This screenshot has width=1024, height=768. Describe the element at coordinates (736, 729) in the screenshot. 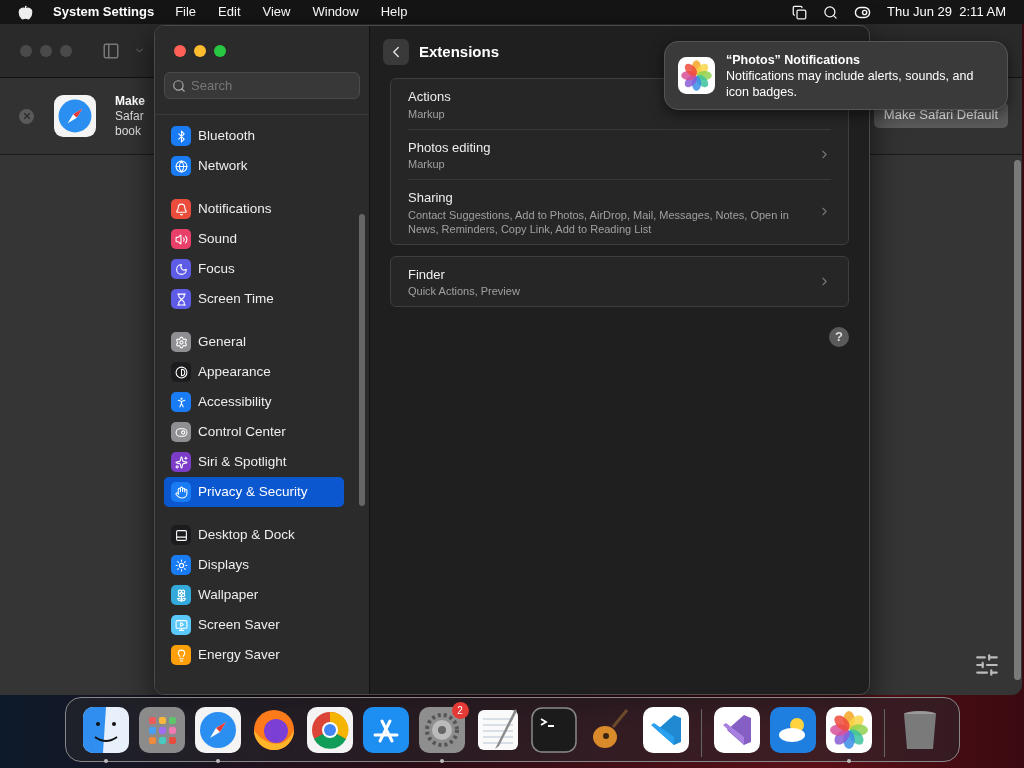

I see `ide-icon` at that location.